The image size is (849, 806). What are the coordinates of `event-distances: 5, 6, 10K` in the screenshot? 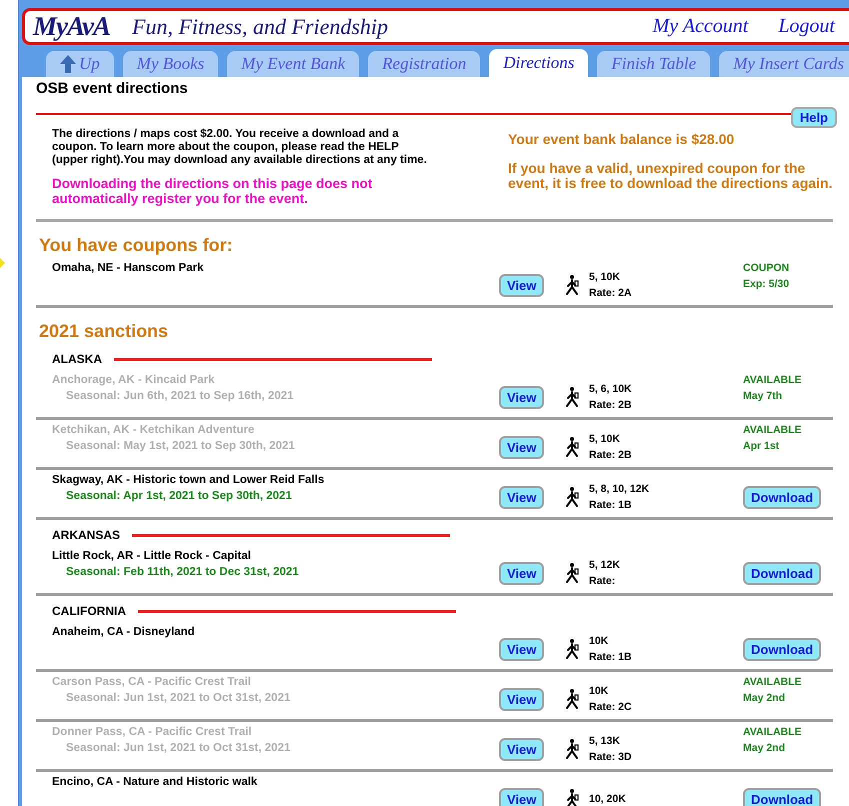 It's located at (611, 389).